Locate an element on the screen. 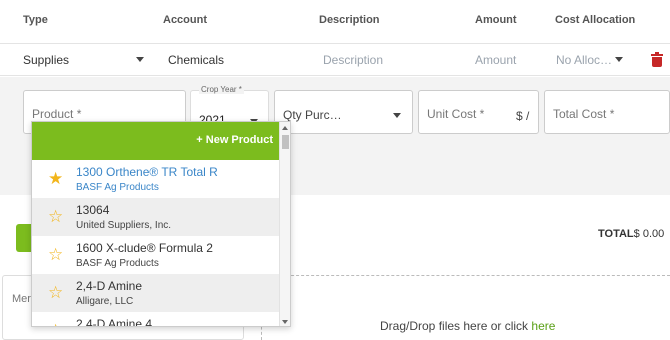 The width and height of the screenshot is (670, 340). star-filled-icon: ★ is located at coordinates (55, 178).